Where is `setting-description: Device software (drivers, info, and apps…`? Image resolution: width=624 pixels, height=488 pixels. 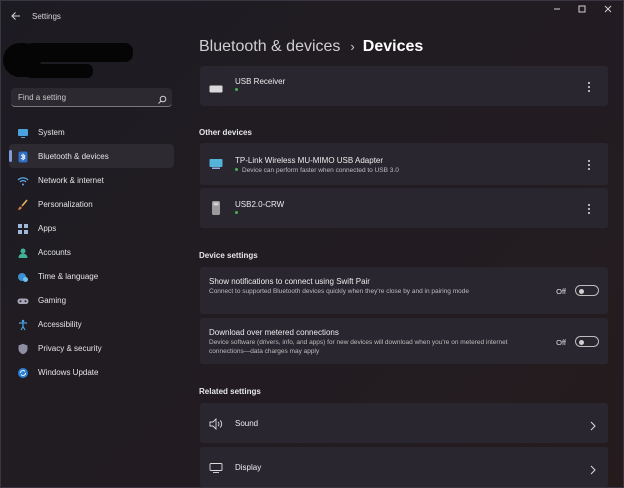 setting-description: Device software (drivers, info, and apps… is located at coordinates (358, 347).